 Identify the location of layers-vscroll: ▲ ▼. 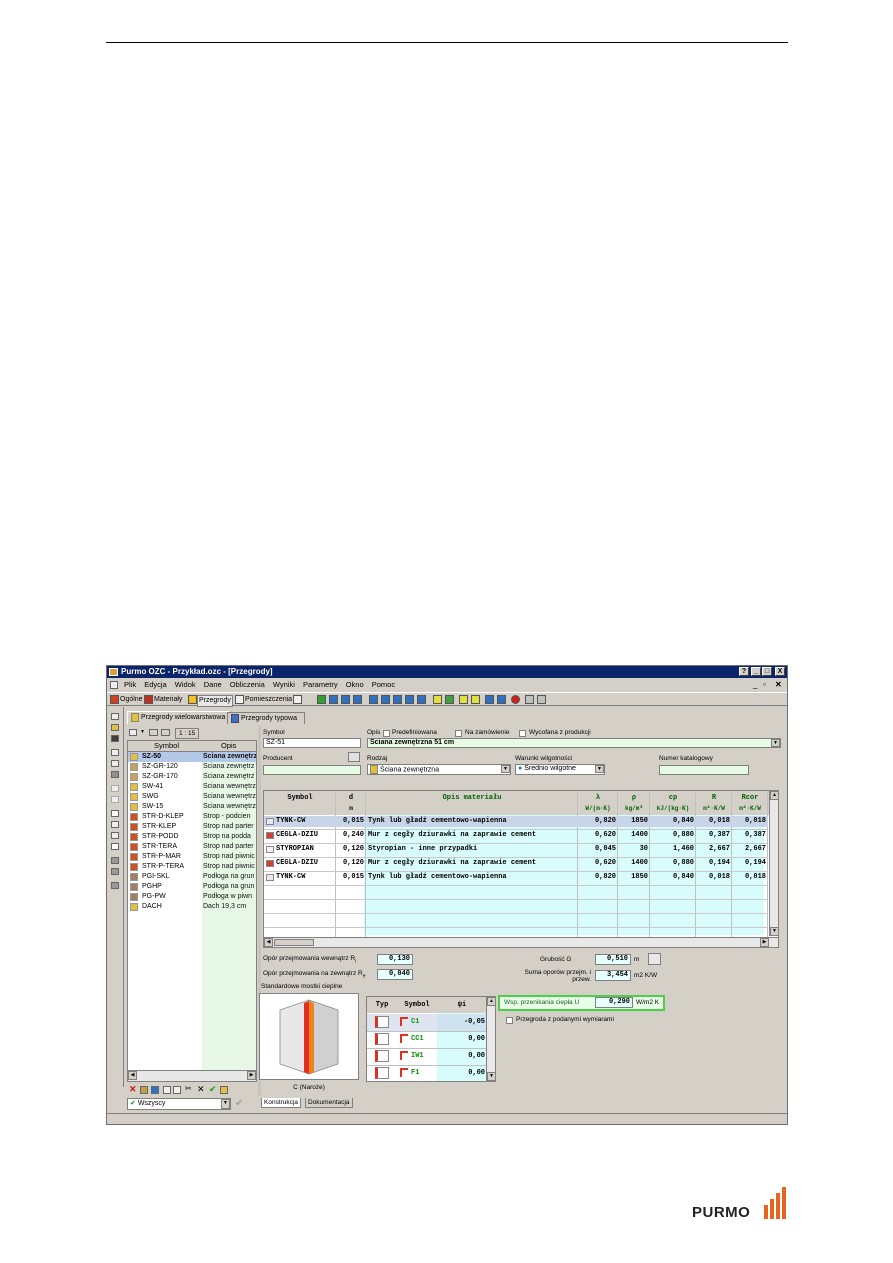
(773, 863).